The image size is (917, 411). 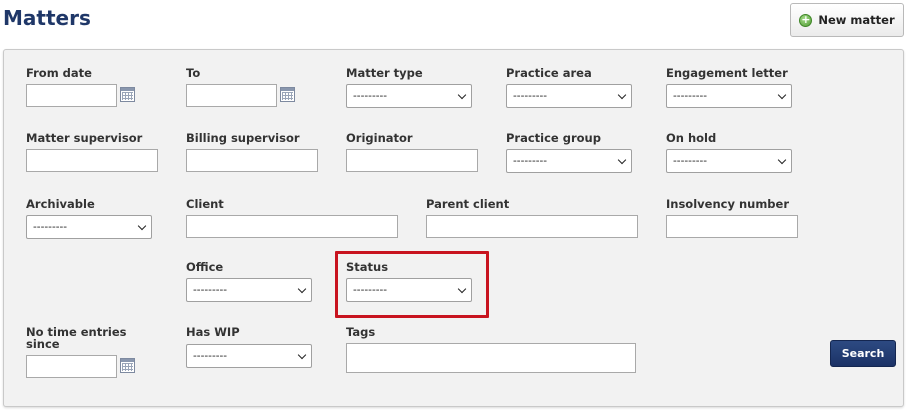 What do you see at coordinates (569, 161) in the screenshot?
I see `practice-group-select: ---------` at bounding box center [569, 161].